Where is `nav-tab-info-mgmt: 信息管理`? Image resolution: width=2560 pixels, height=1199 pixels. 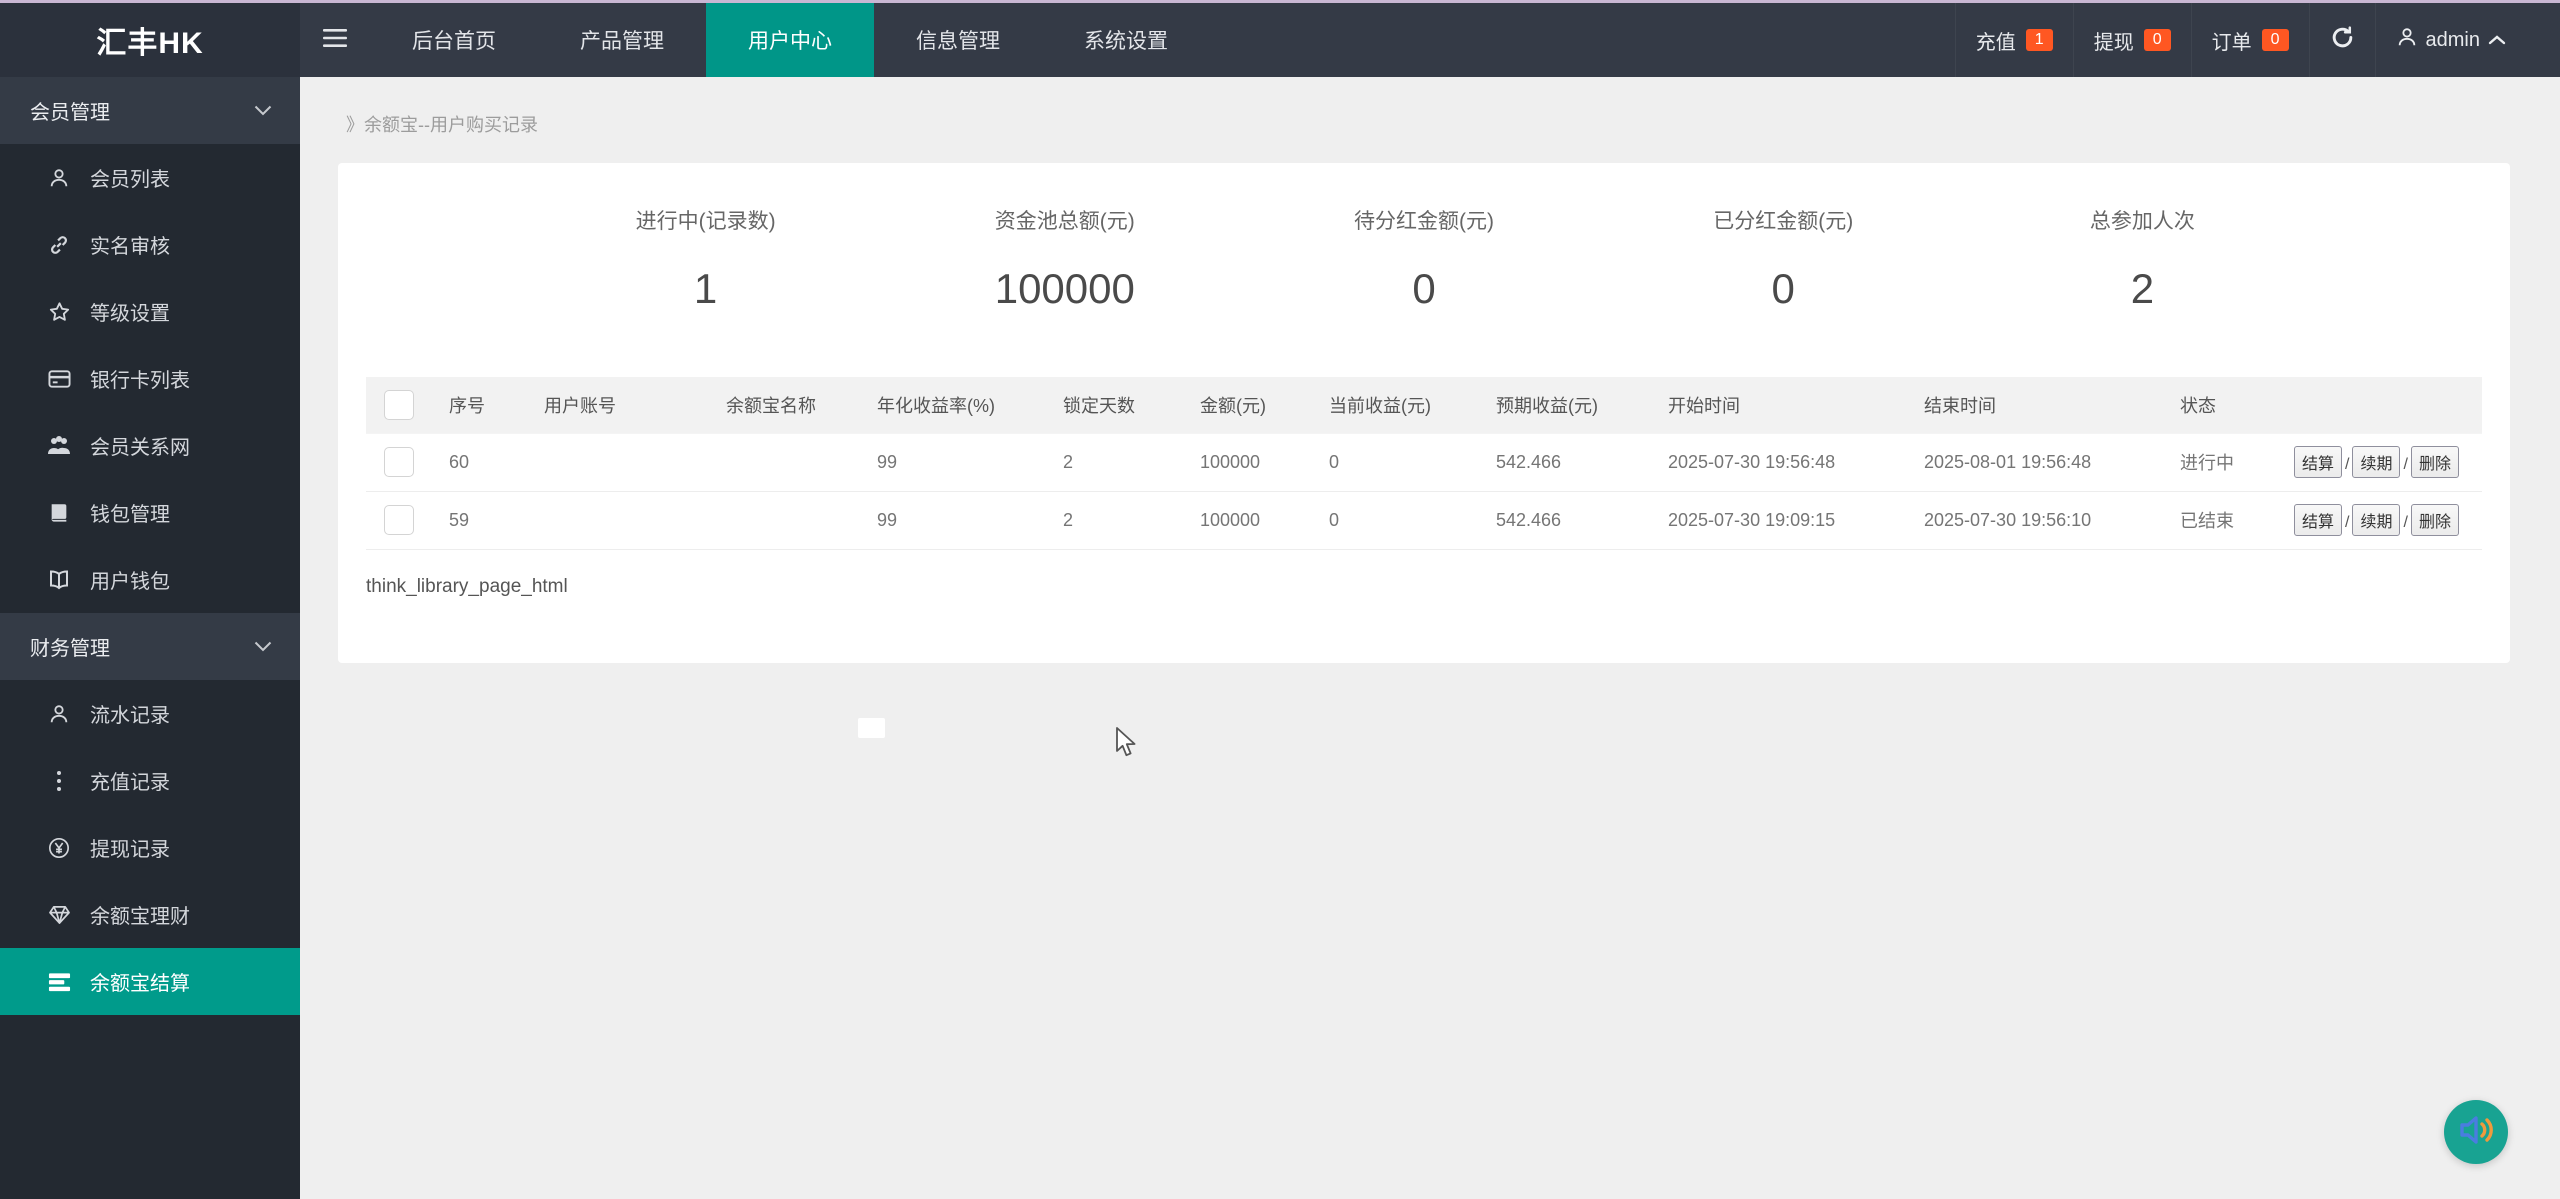 nav-tab-info-mgmt: 信息管理 is located at coordinates (958, 40).